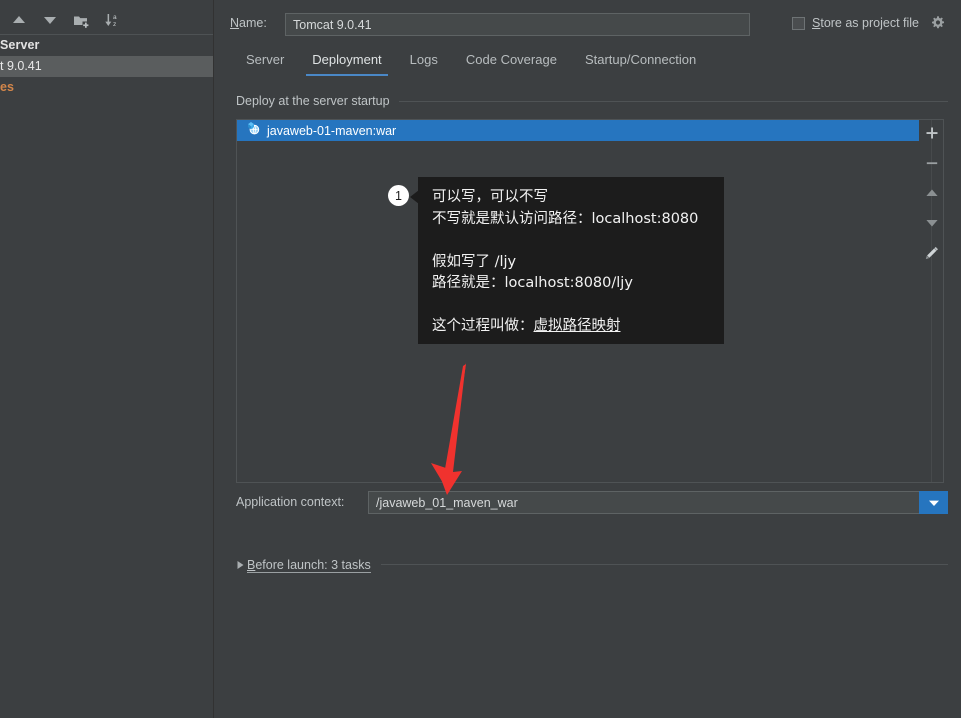  What do you see at coordinates (112, 20) in the screenshot?
I see `sort-alphabetically-icon: a z` at bounding box center [112, 20].